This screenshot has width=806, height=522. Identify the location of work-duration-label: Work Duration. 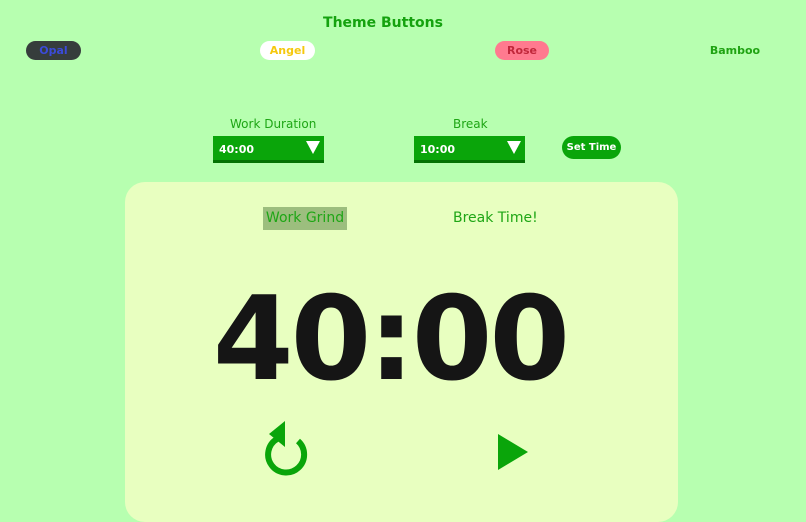
(273, 124).